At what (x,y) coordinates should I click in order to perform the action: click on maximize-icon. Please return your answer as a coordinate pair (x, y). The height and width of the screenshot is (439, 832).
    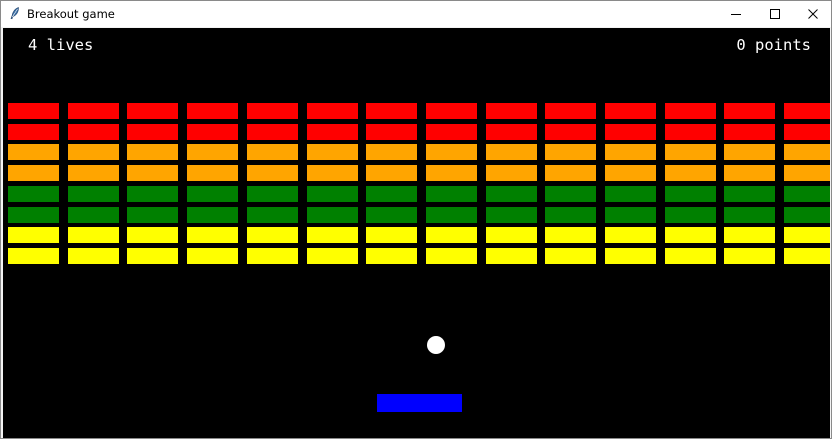
    Looking at the image, I should click on (775, 14).